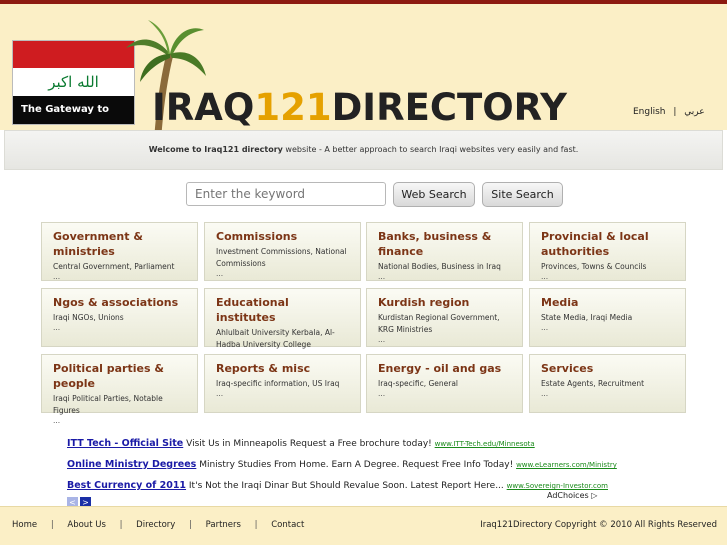 The width and height of the screenshot is (727, 545). Describe the element at coordinates (522, 194) in the screenshot. I see `site-search-button: Site Search` at that location.